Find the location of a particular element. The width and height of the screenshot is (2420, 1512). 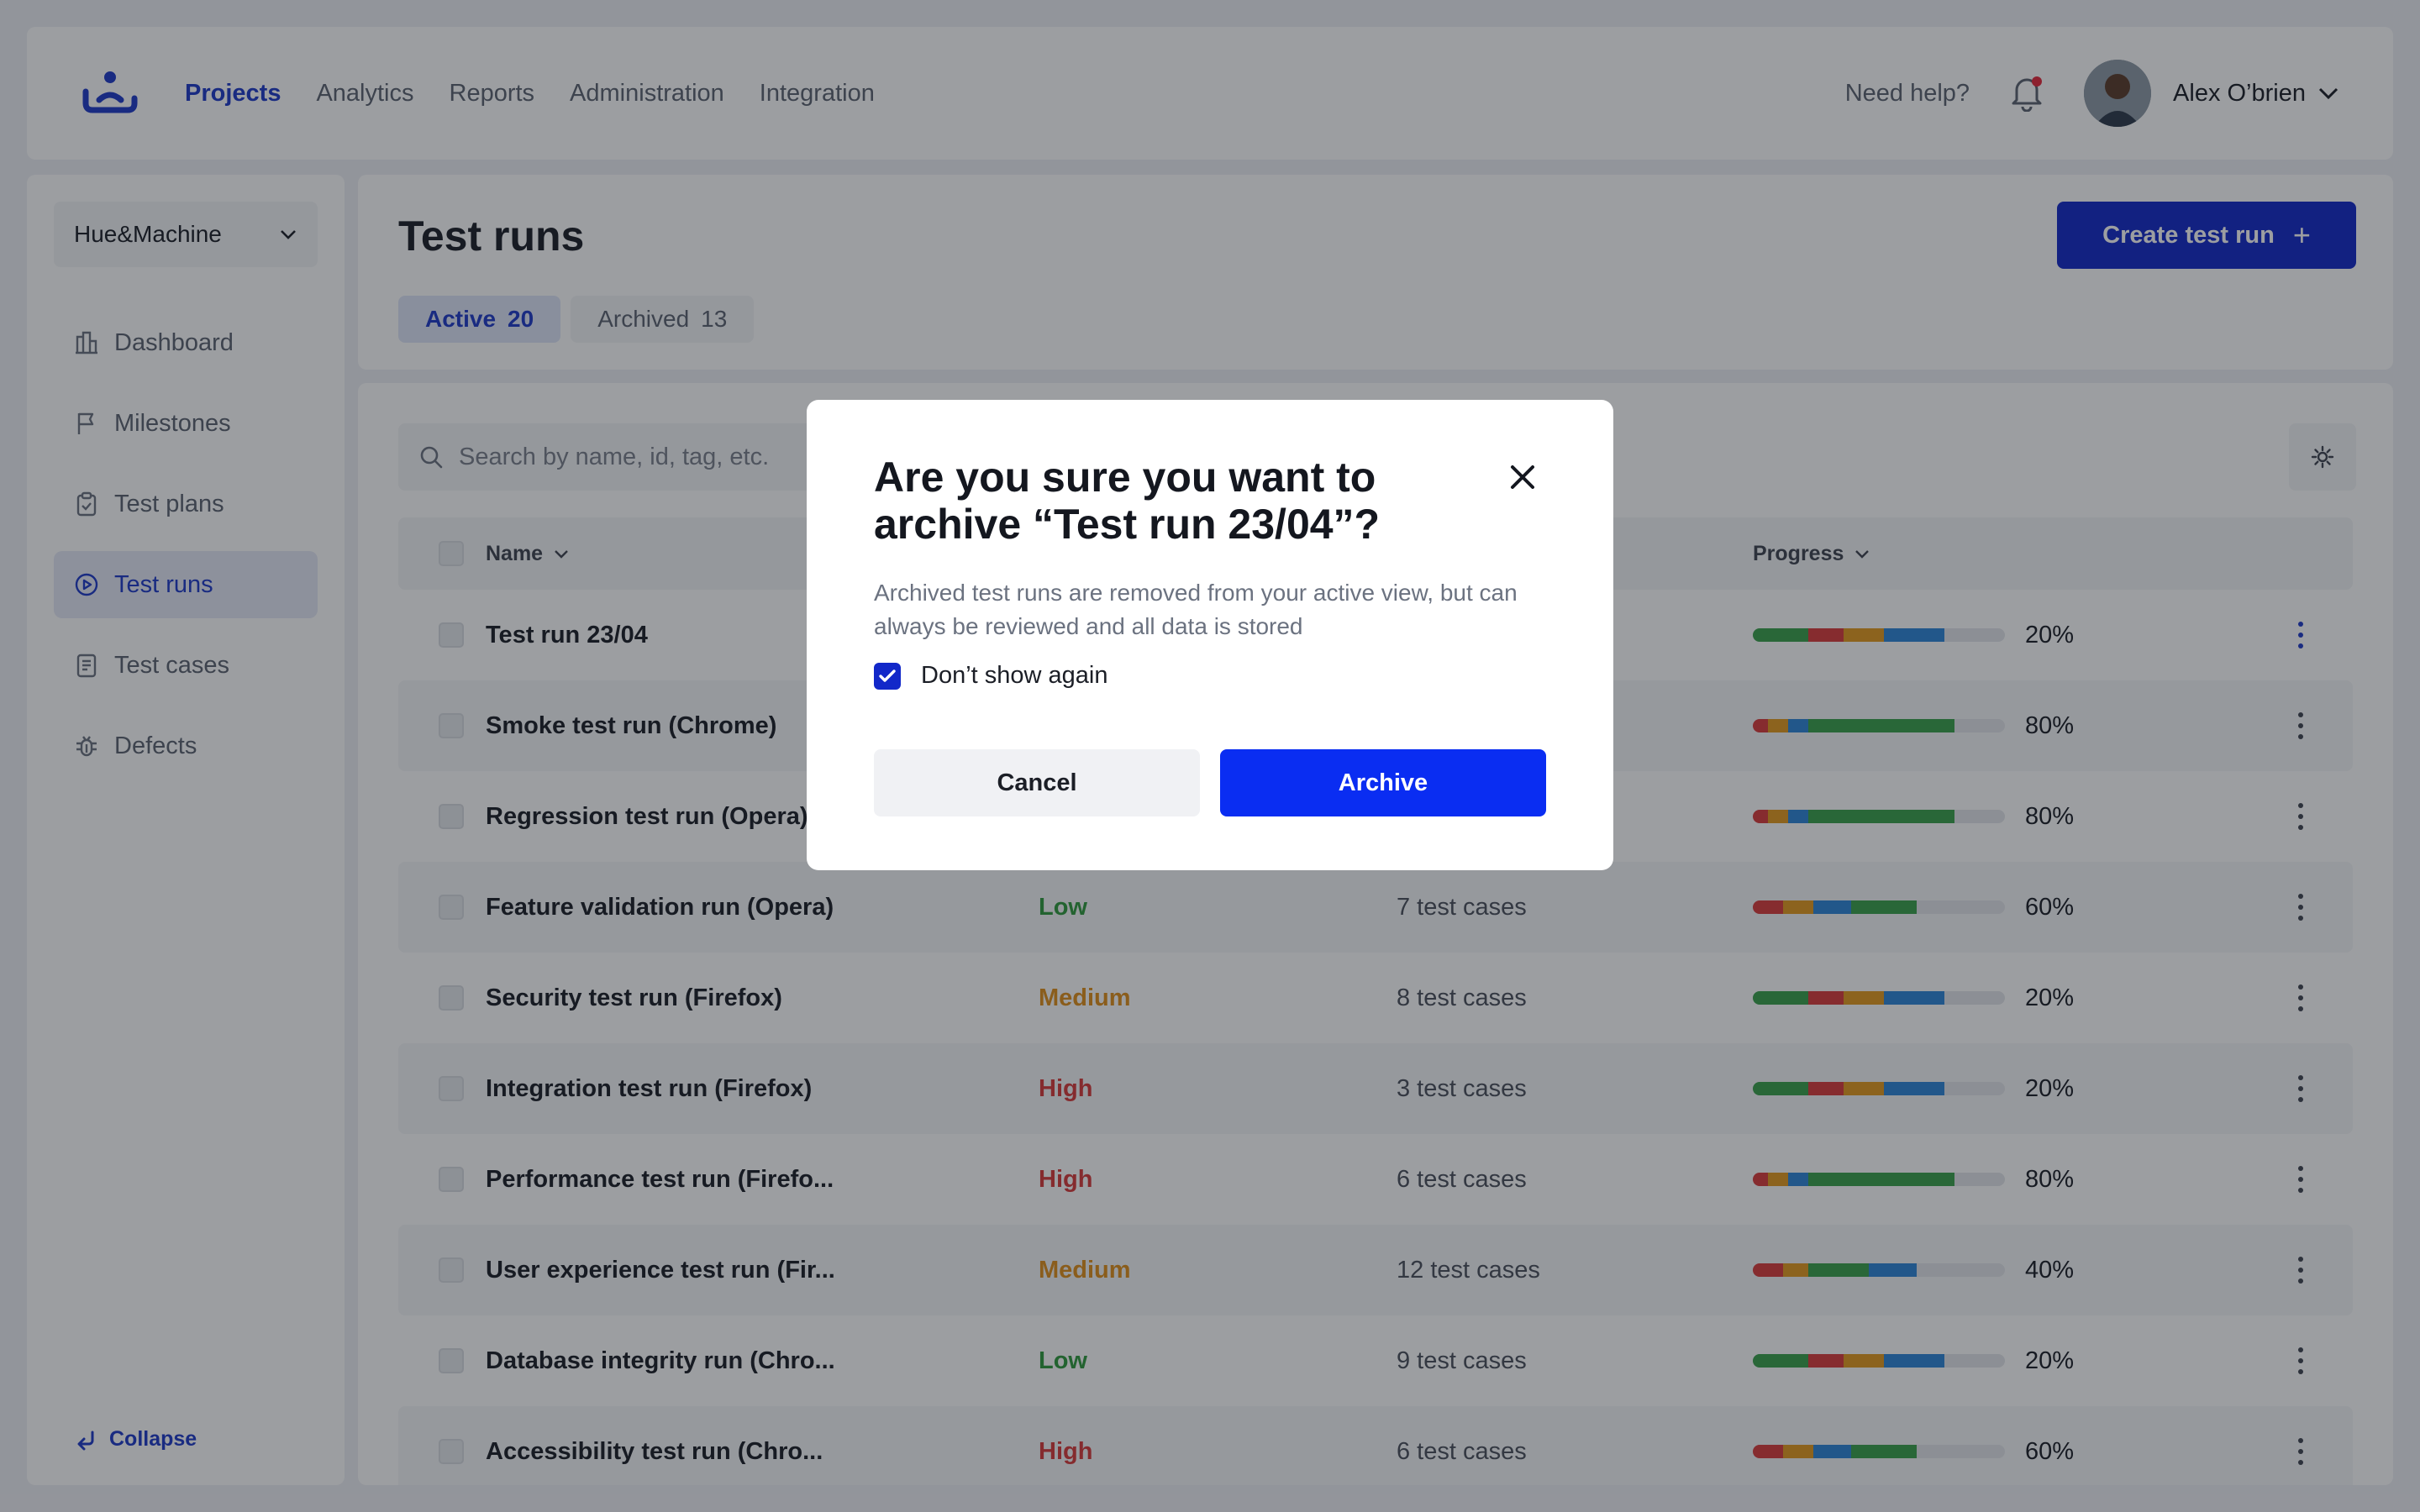

dont-show-again-label: Don’t show again is located at coordinates (1015, 675).